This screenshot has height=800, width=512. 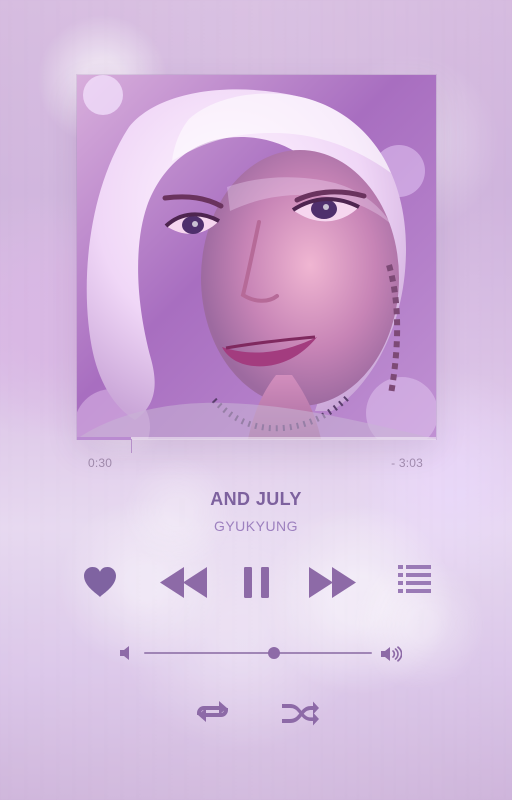 What do you see at coordinates (100, 582) in the screenshot?
I see `heart-icon` at bounding box center [100, 582].